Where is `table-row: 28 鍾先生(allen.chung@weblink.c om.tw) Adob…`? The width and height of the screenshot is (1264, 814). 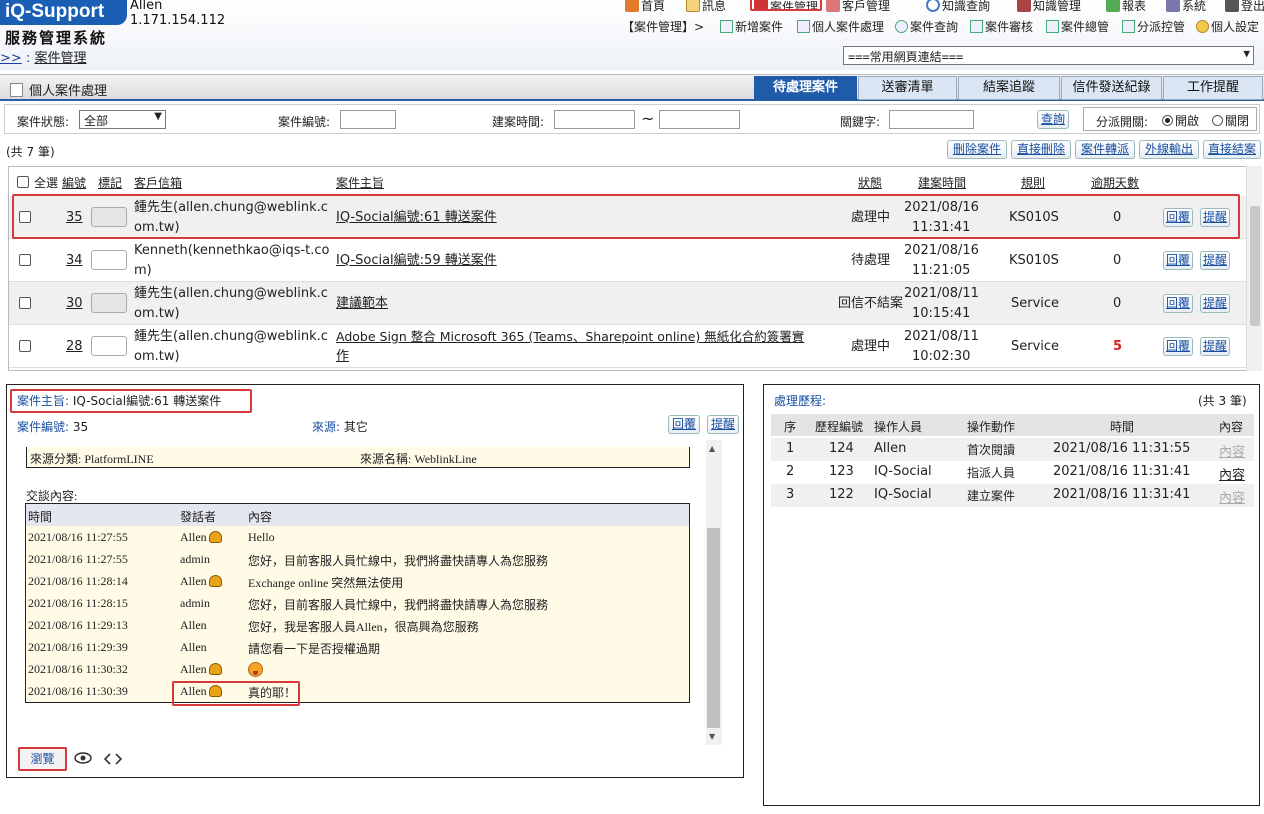
table-row: 28 鍾先生(allen.chung@weblink.c om.tw) Adob… is located at coordinates (628, 346).